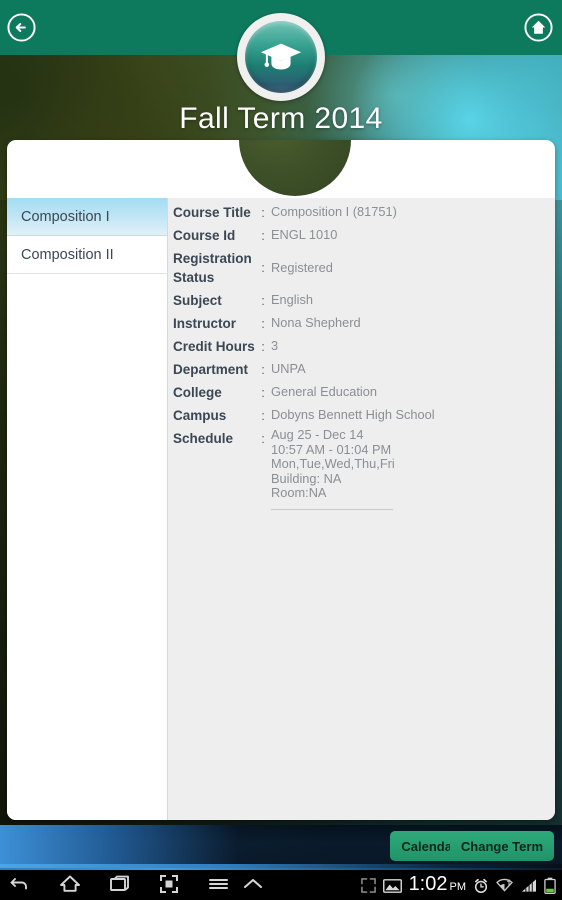  Describe the element at coordinates (21, 27) in the screenshot. I see `back-arrow-circle-icon` at that location.